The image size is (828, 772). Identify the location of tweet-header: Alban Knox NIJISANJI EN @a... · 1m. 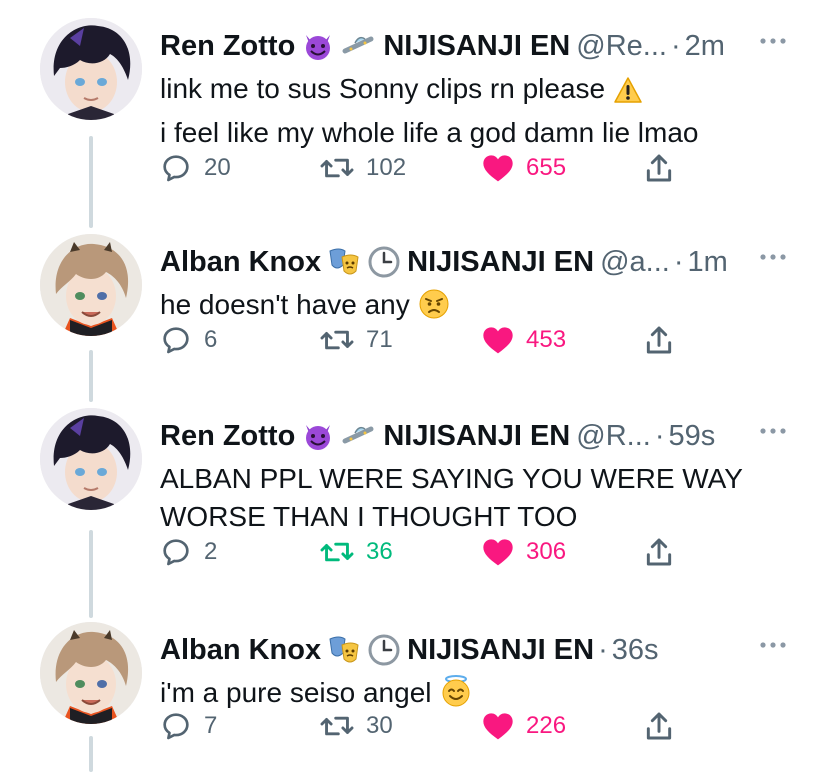
(470, 262).